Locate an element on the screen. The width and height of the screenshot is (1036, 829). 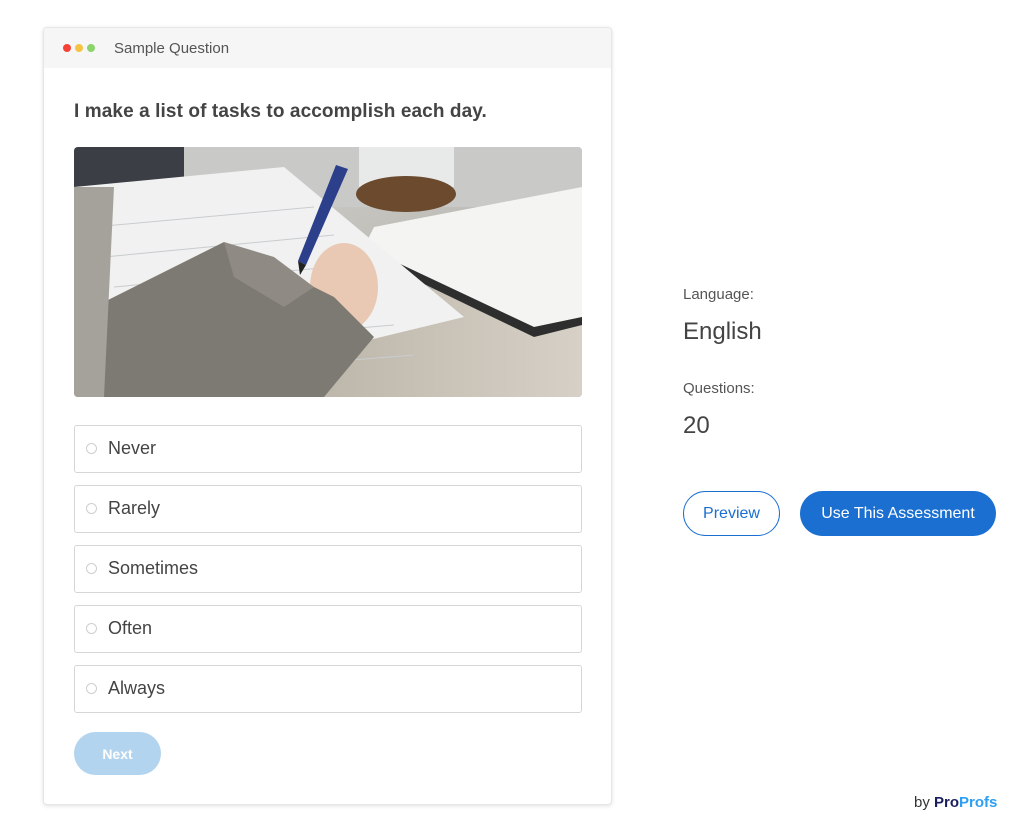
proprofs-brand: by ProProfs is located at coordinates (955, 802).